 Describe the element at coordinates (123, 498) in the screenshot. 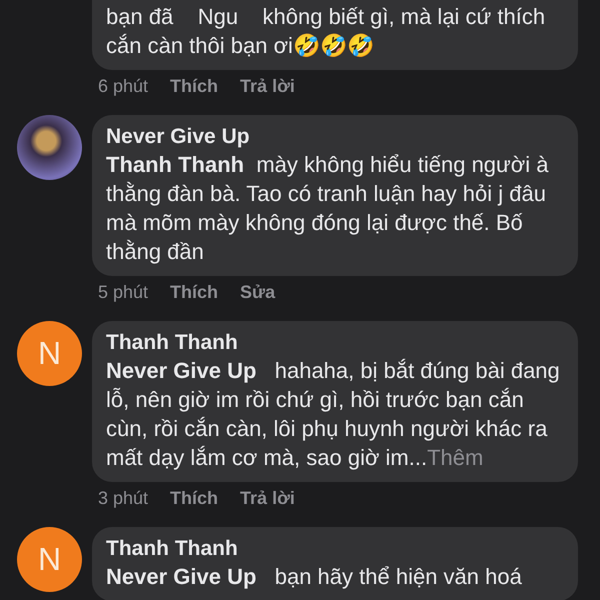

I see `comment-time: 3 phút` at that location.